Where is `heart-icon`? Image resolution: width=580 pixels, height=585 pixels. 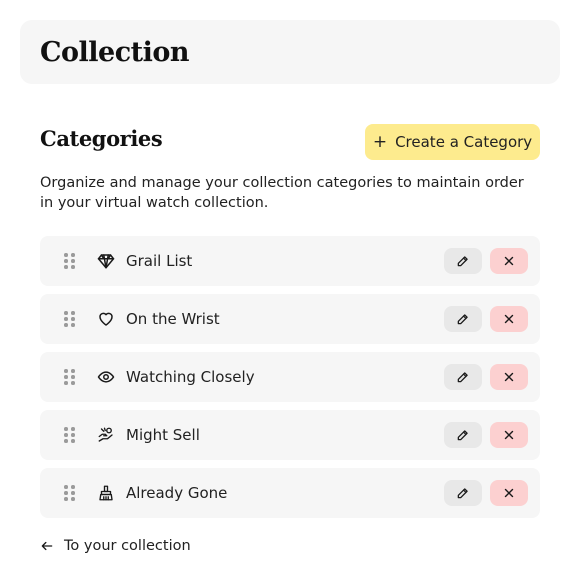
heart-icon is located at coordinates (106, 319).